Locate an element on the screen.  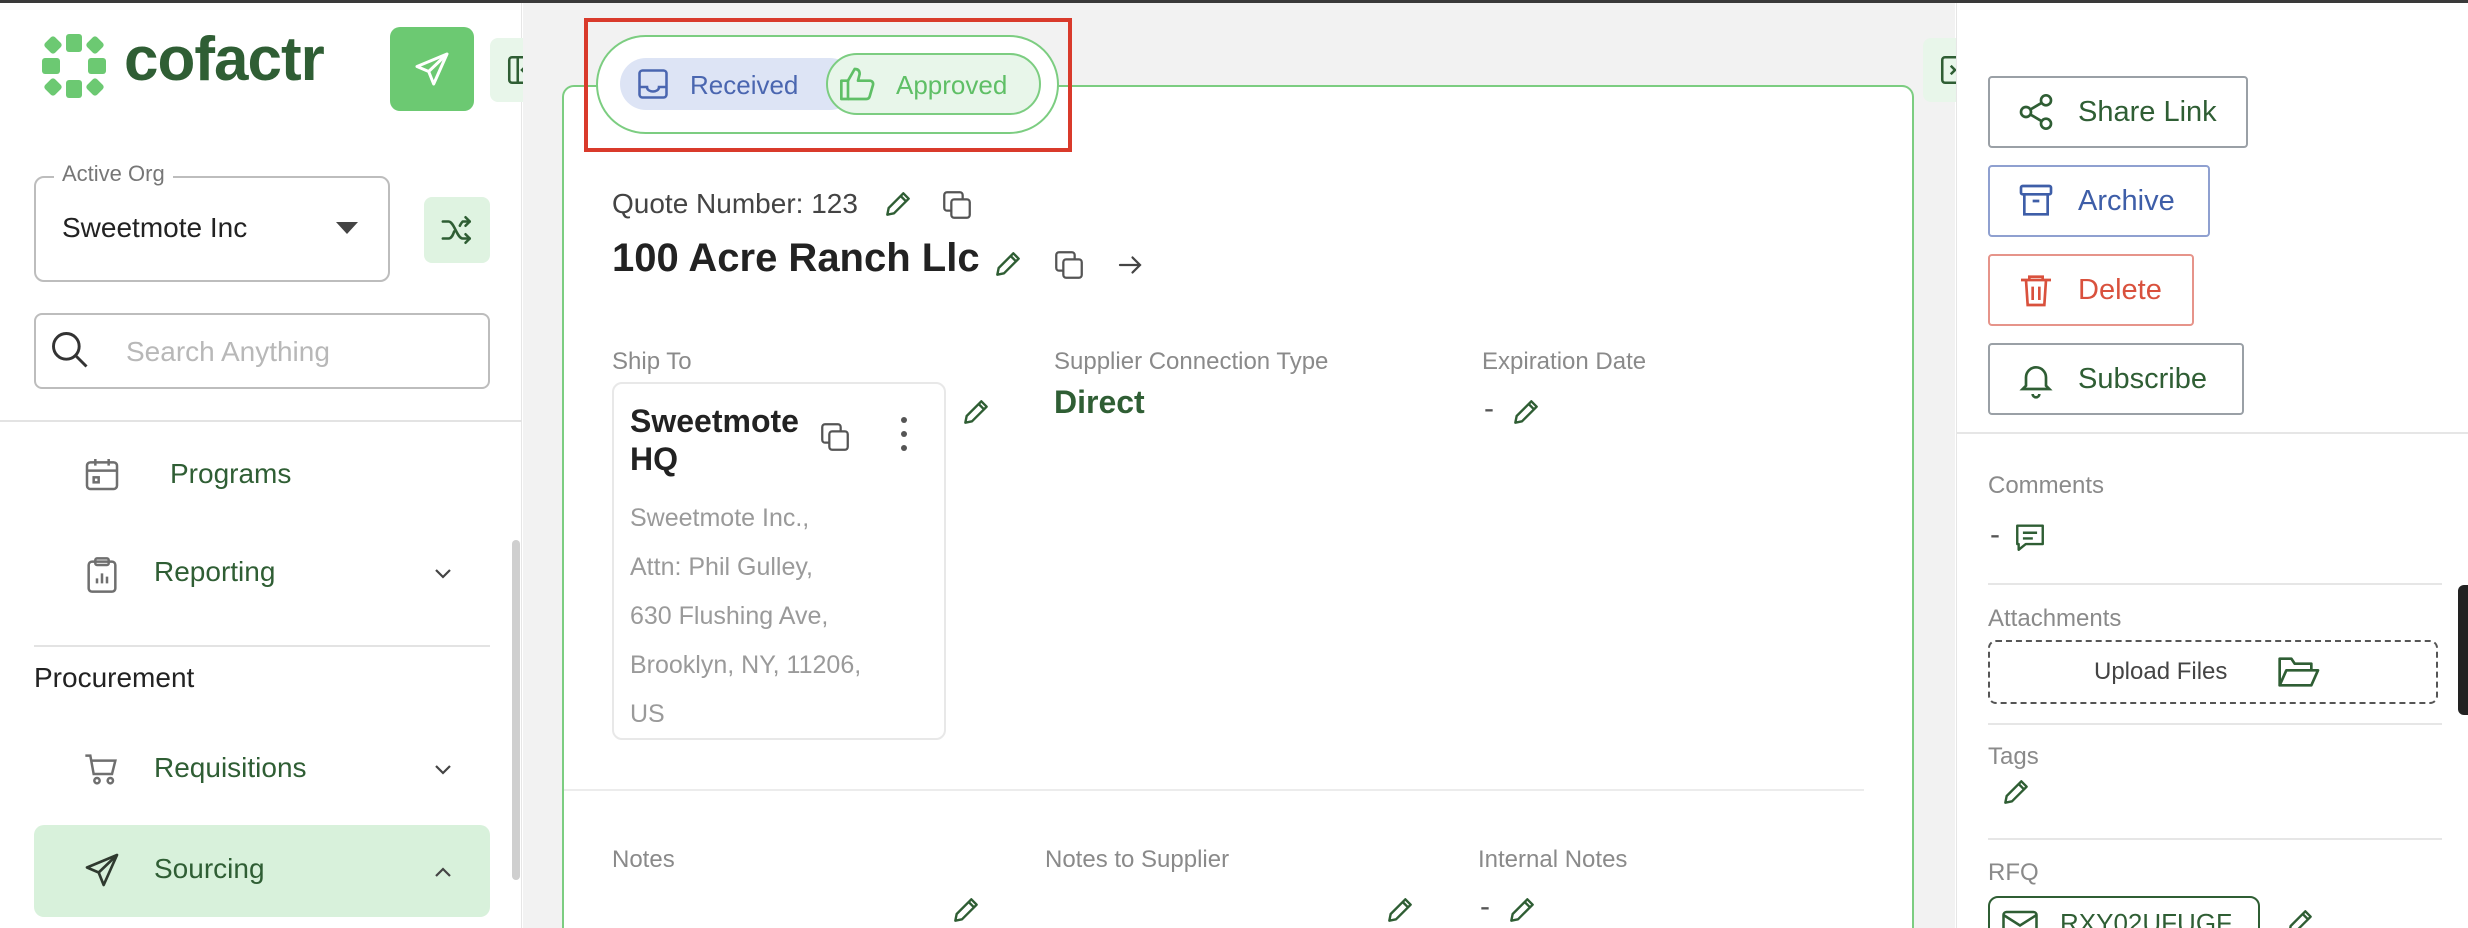
address-line: US is located at coordinates (647, 714).